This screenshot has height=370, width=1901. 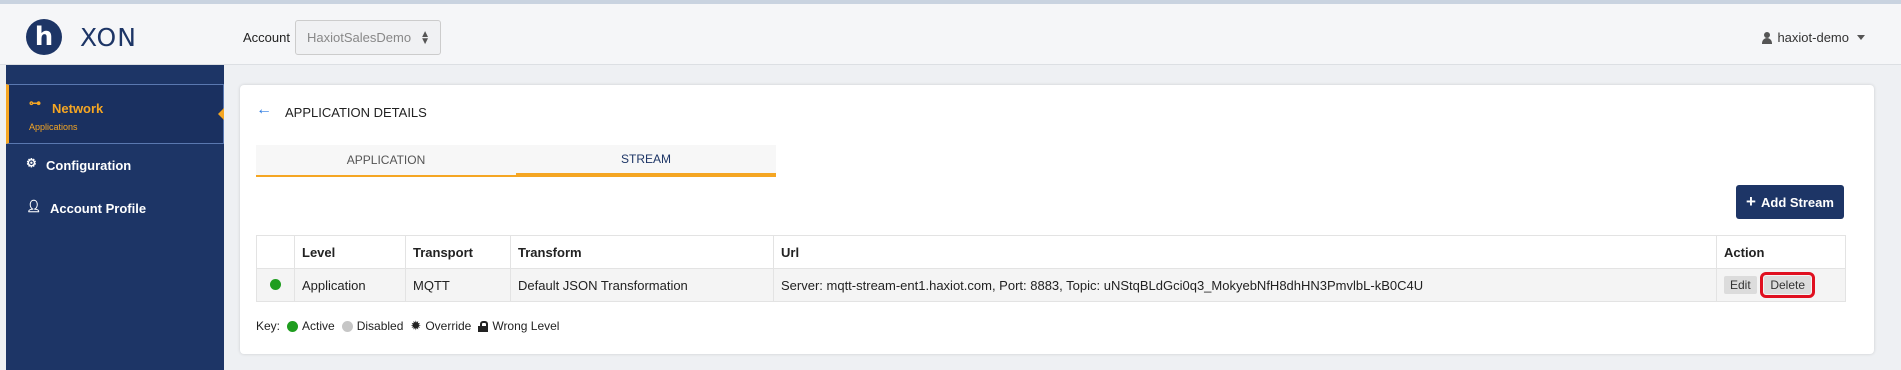 What do you see at coordinates (98, 208) in the screenshot?
I see `sidebar-item-label: Account Profile` at bounding box center [98, 208].